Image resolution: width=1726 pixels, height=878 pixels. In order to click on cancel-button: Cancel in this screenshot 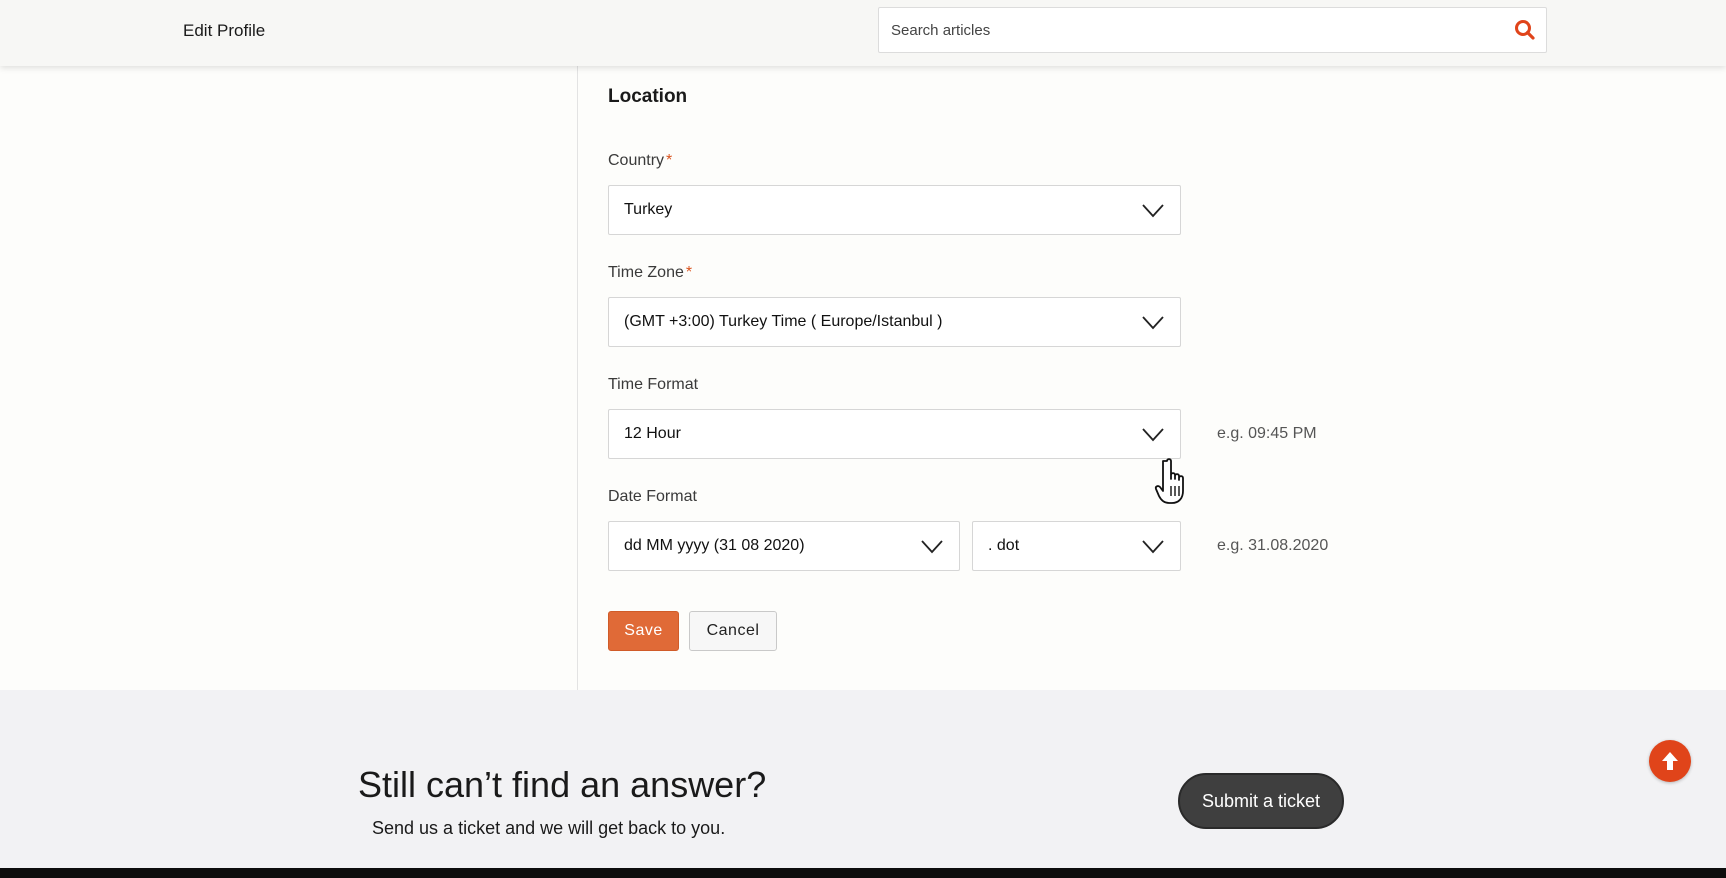, I will do `click(733, 631)`.